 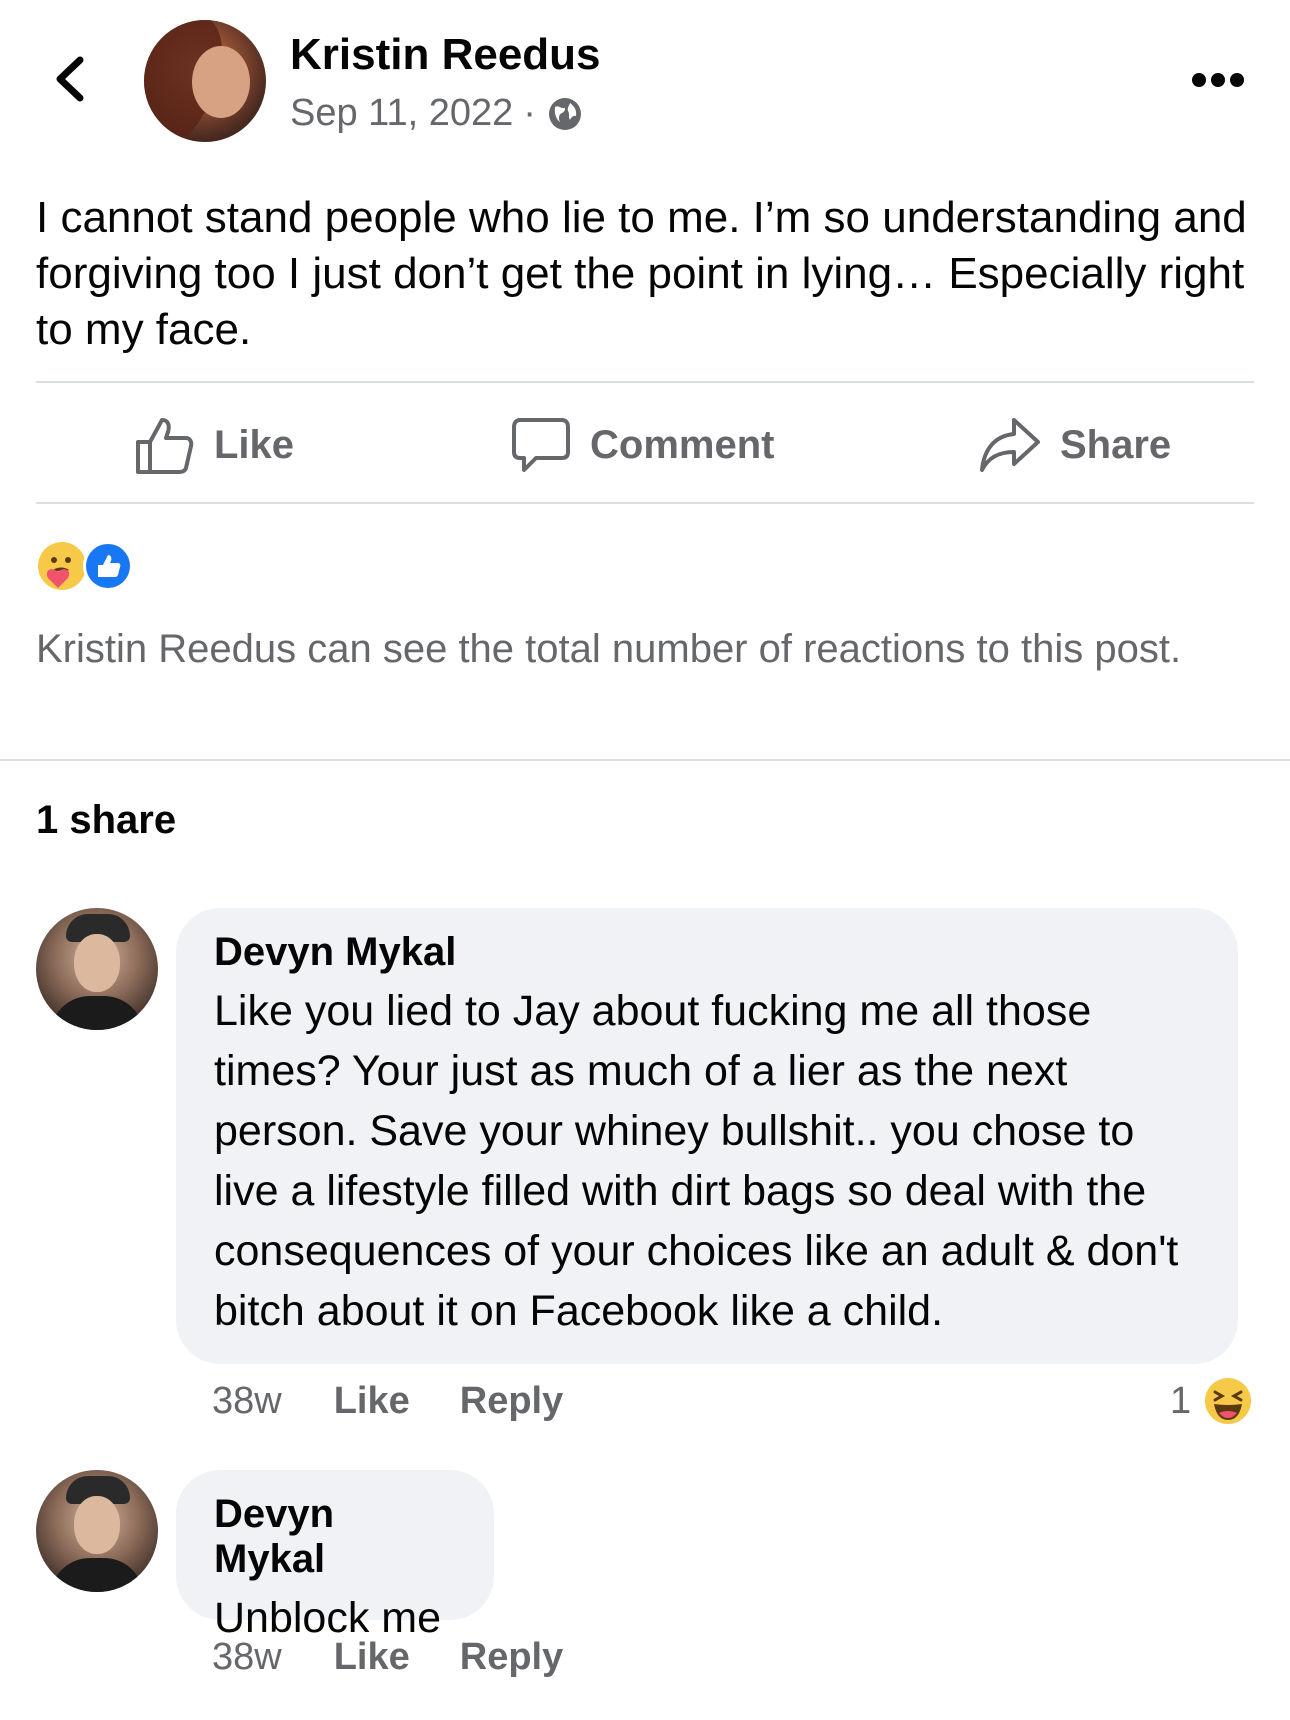 I want to click on like-label: Like, so click(x=254, y=444).